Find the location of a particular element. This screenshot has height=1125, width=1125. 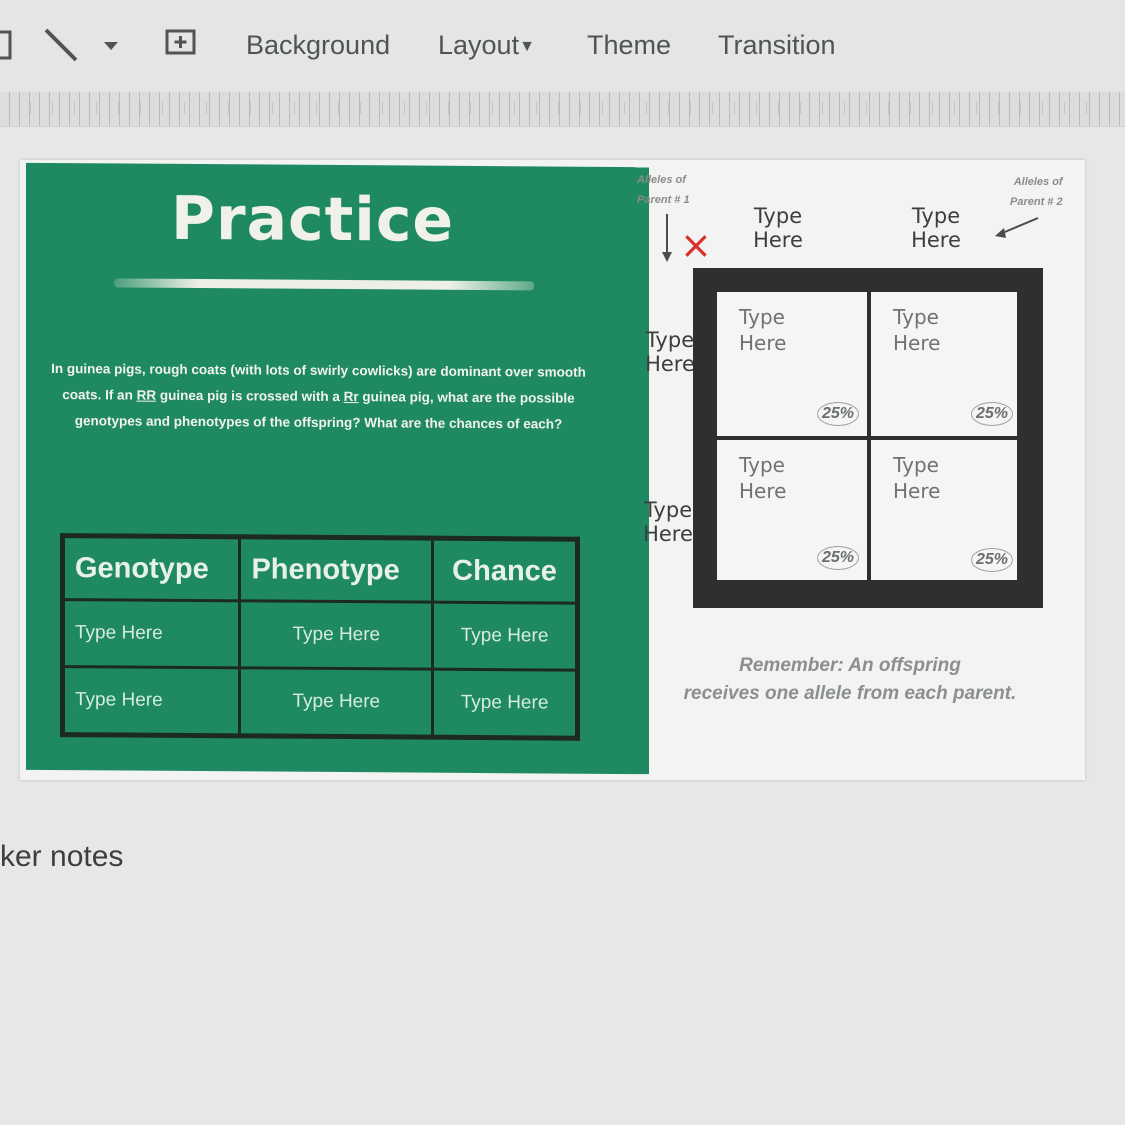

add-comment-icon is located at coordinates (181, 45).